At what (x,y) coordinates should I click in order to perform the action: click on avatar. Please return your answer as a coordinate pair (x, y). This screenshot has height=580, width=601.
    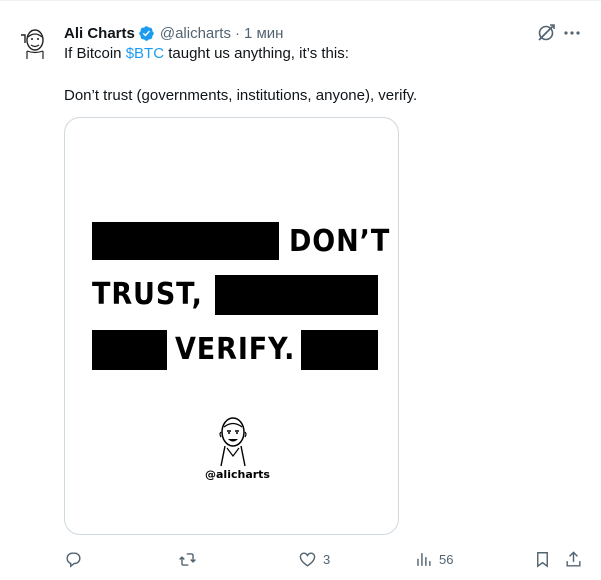
    Looking at the image, I should click on (35, 41).